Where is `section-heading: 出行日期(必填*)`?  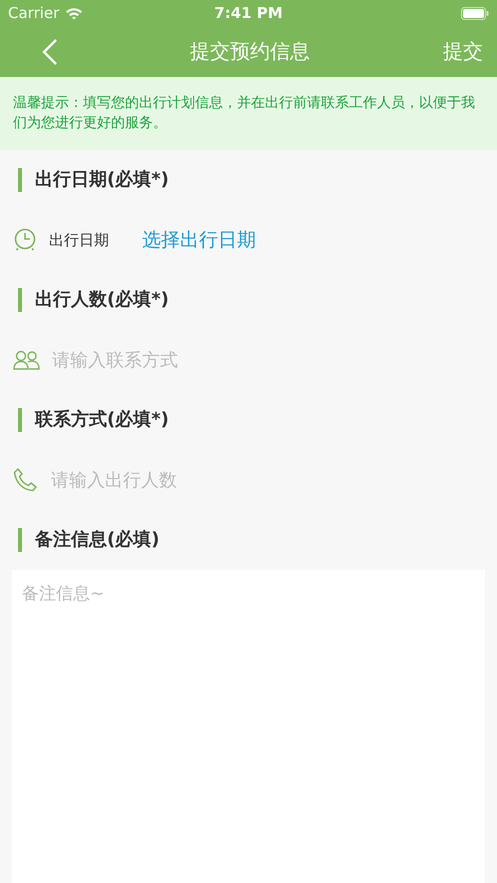
section-heading: 出行日期(必填*) is located at coordinates (93, 180).